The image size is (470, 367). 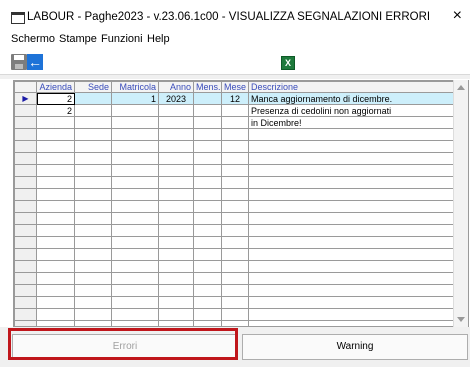 I want to click on scroll-up-icon, so click(x=461, y=87).